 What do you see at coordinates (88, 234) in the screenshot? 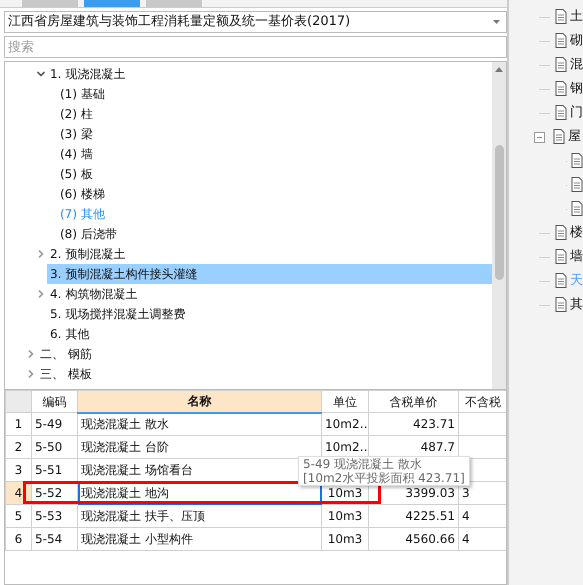
I see `tree-item: (8) 后浇带` at bounding box center [88, 234].